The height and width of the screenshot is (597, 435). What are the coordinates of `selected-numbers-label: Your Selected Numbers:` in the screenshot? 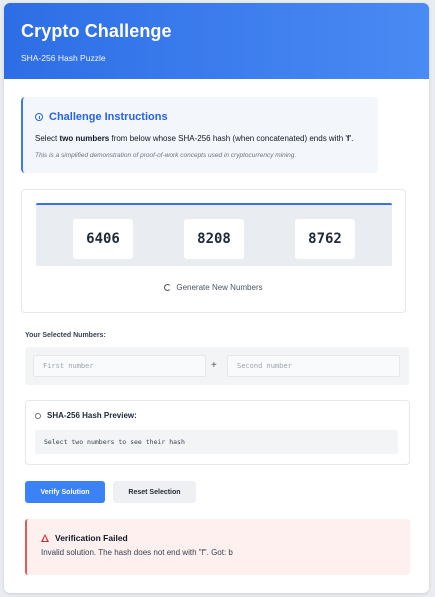 It's located at (65, 335).